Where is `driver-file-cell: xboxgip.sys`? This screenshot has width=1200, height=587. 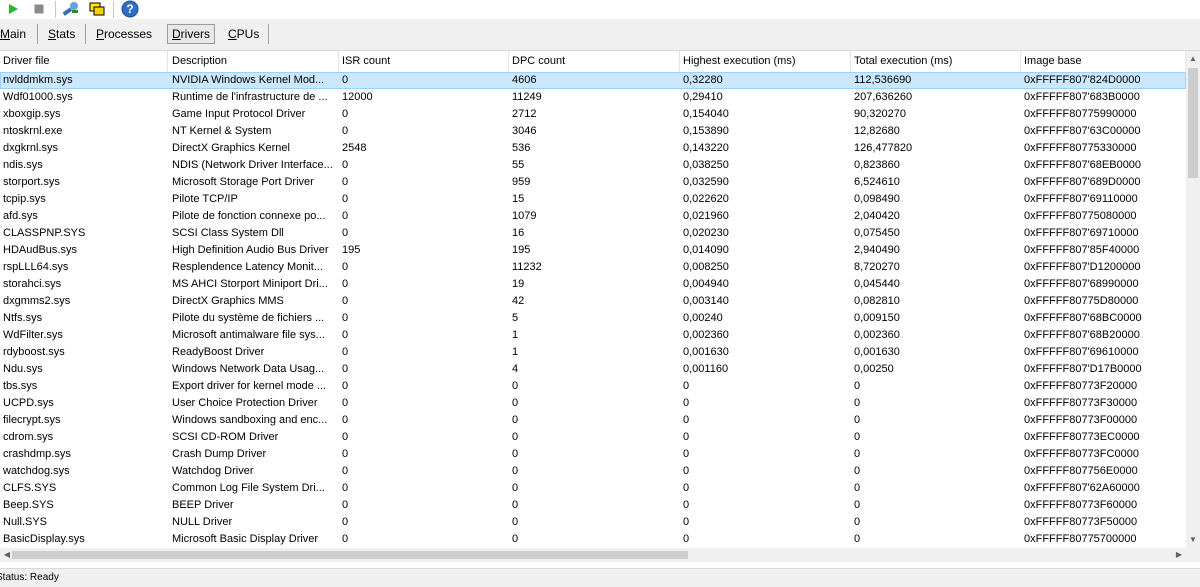 driver-file-cell: xboxgip.sys is located at coordinates (32, 114).